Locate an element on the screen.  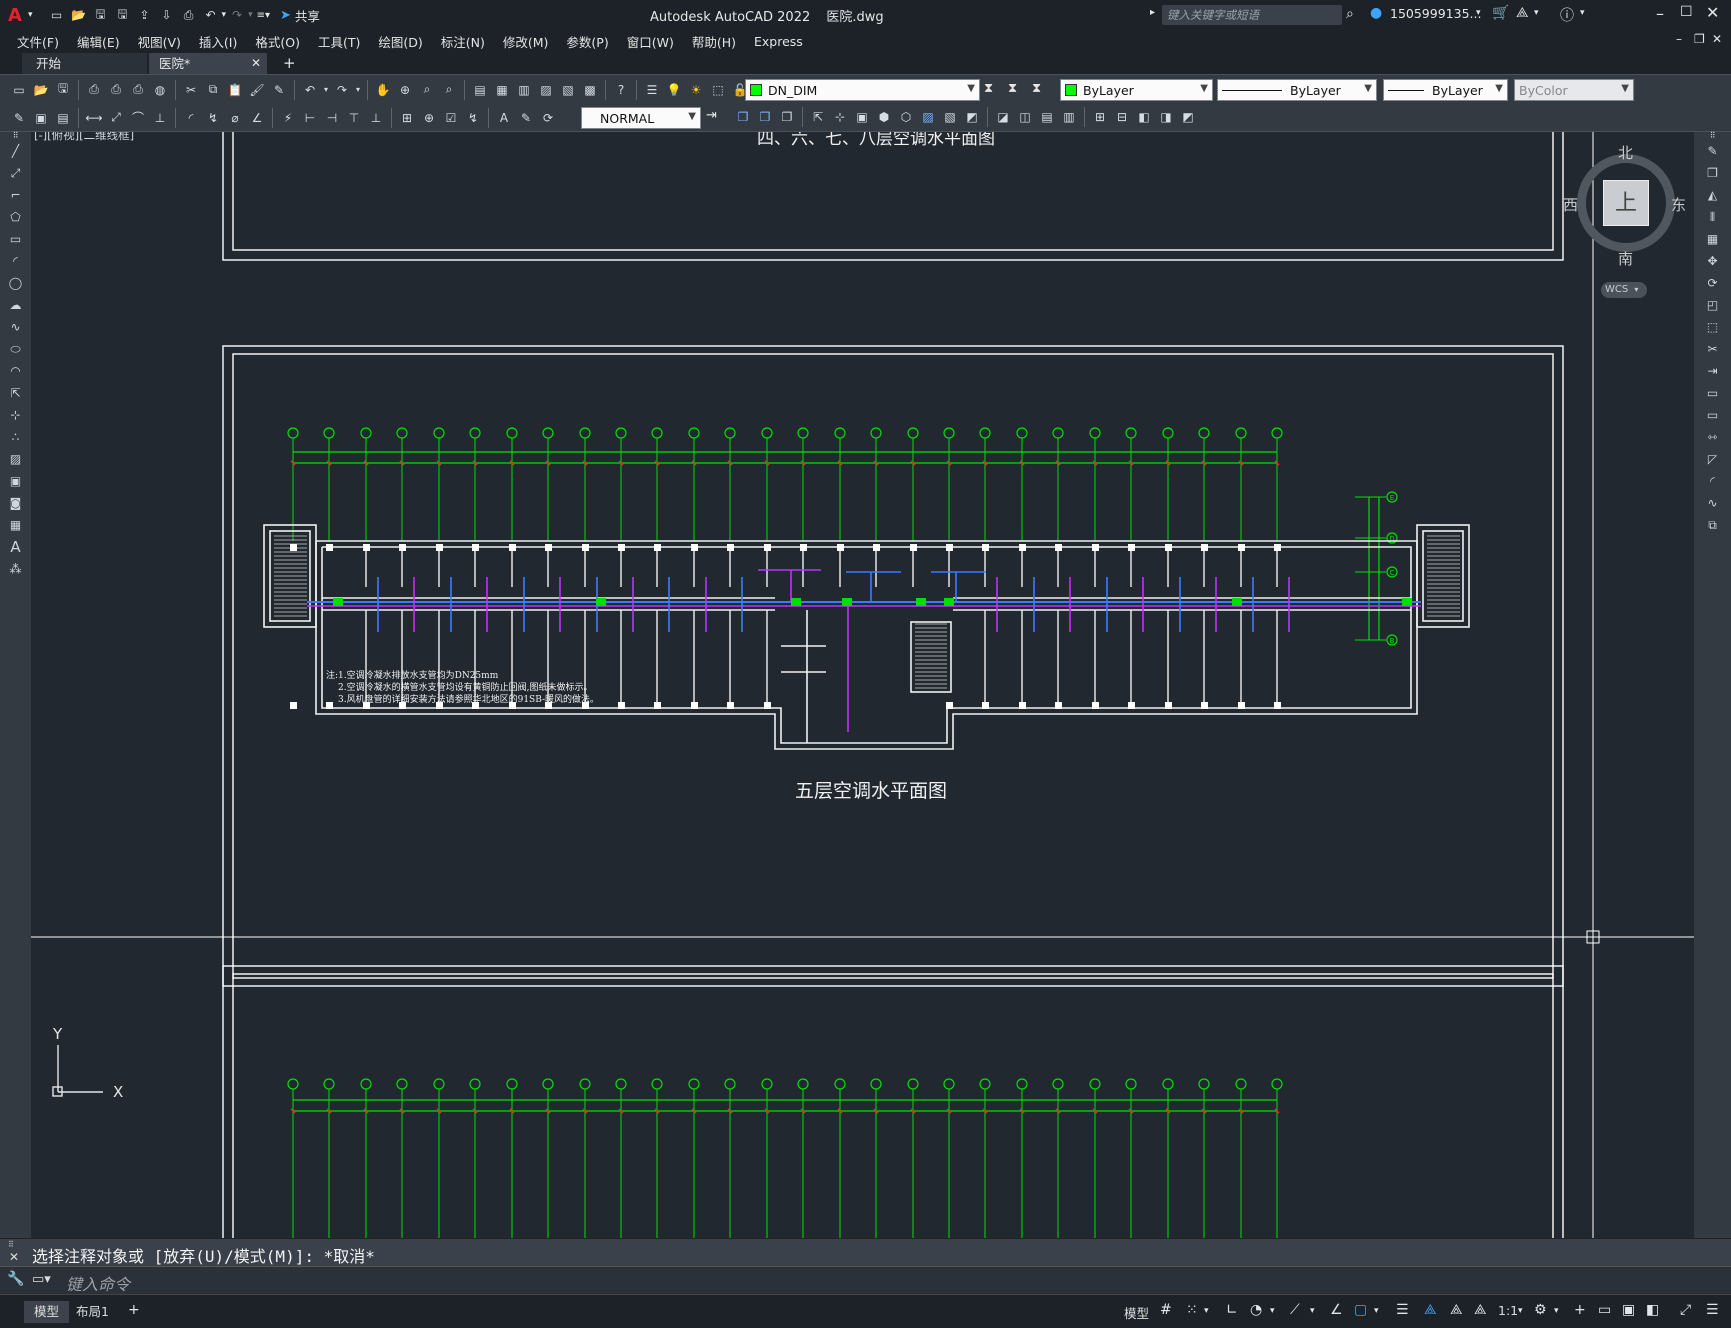
menu-tools: 工具(T) is located at coordinates (339, 41).